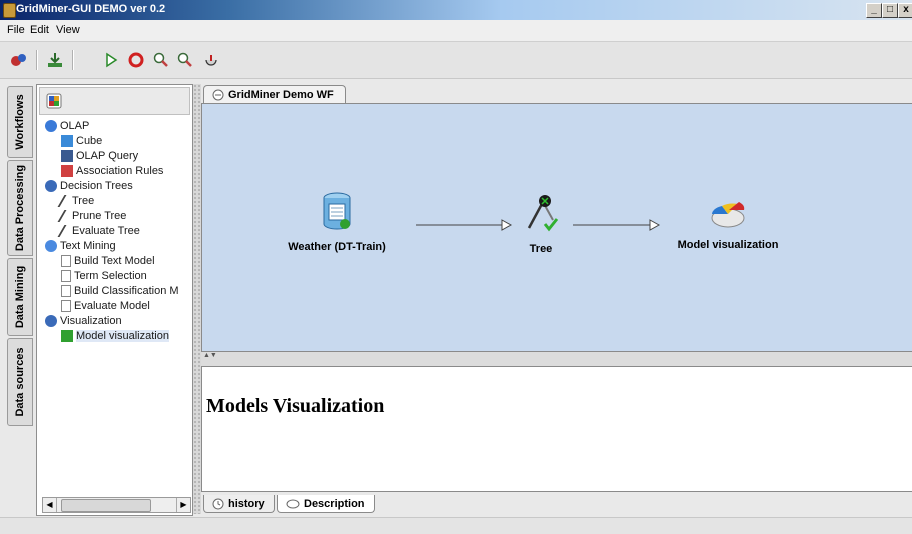 This screenshot has height=534, width=912. I want to click on tree-item-label: Term Selection, so click(110, 275).